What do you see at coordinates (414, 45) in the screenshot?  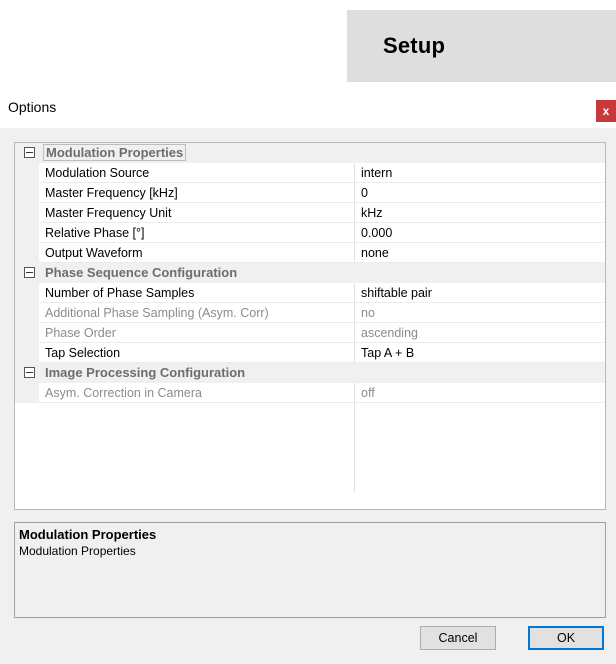 I see `setup-title: Setup` at bounding box center [414, 45].